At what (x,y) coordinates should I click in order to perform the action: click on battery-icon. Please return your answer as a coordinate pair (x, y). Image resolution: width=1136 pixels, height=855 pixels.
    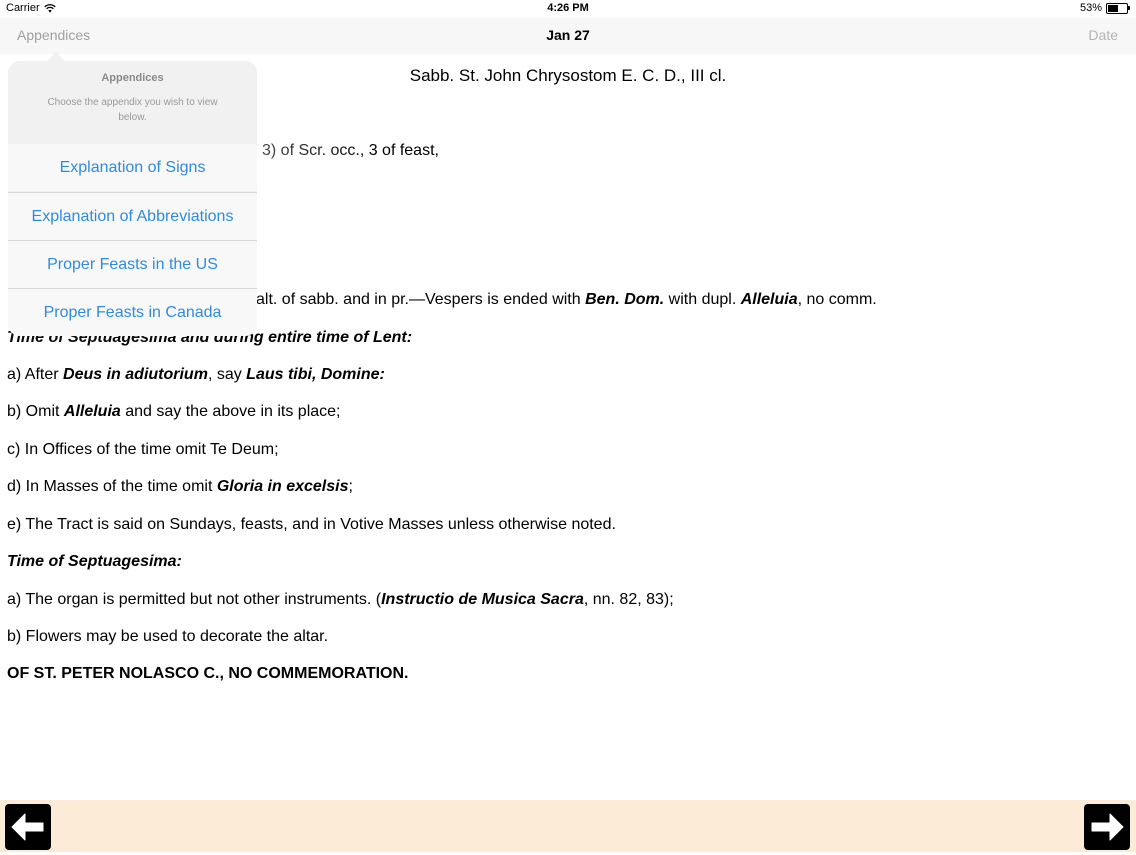
    Looking at the image, I should click on (1118, 8).